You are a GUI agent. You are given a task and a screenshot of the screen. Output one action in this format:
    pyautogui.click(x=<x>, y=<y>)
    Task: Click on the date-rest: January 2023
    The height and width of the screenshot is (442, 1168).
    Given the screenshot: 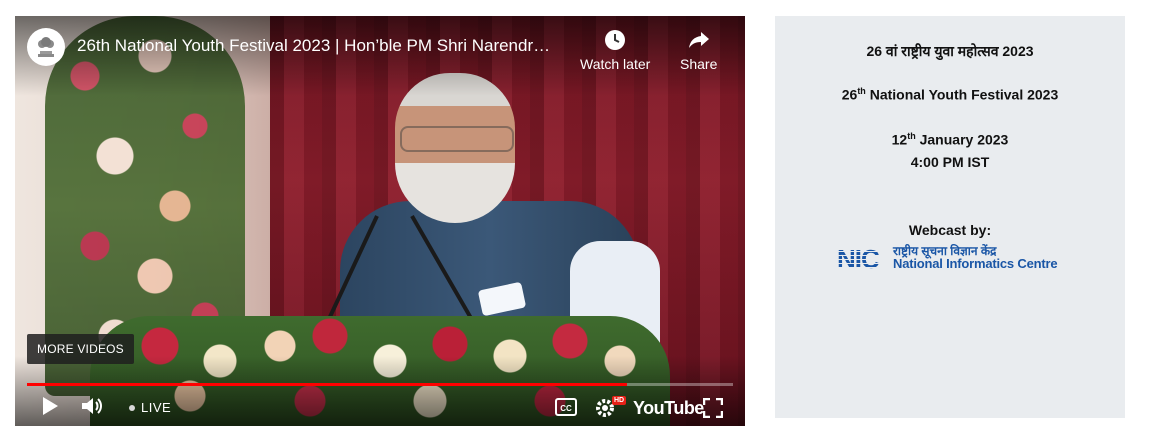 What is the action you would take?
    pyautogui.click(x=962, y=139)
    